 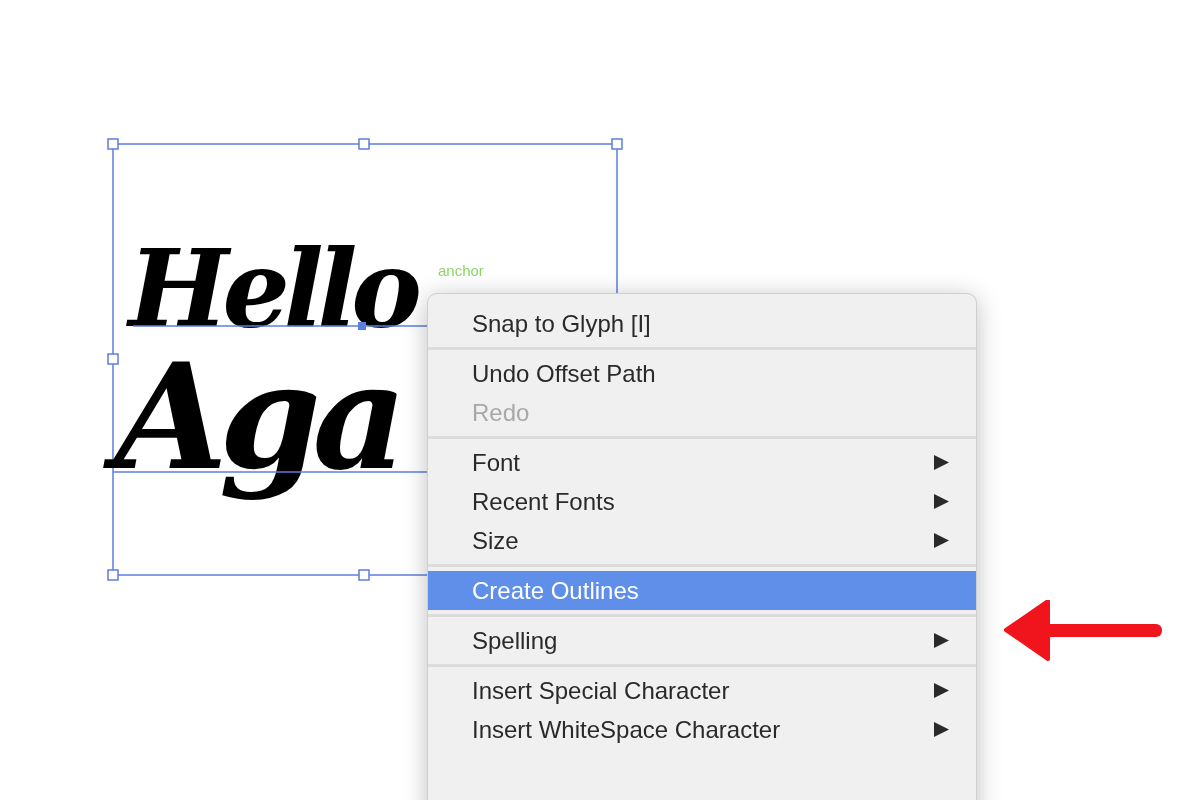 I want to click on menu-item: Spelling, so click(x=702, y=640).